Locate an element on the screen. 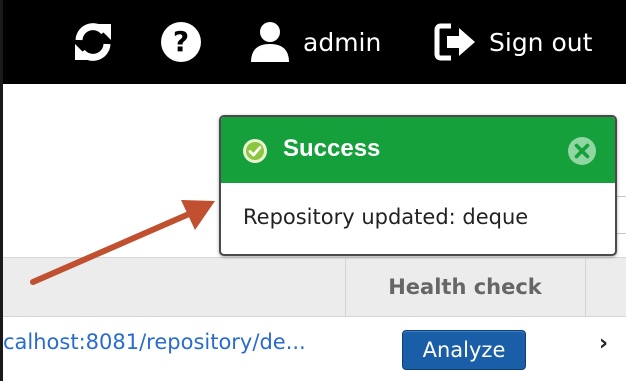 The height and width of the screenshot is (381, 626). notification-title: Success is located at coordinates (332, 148).